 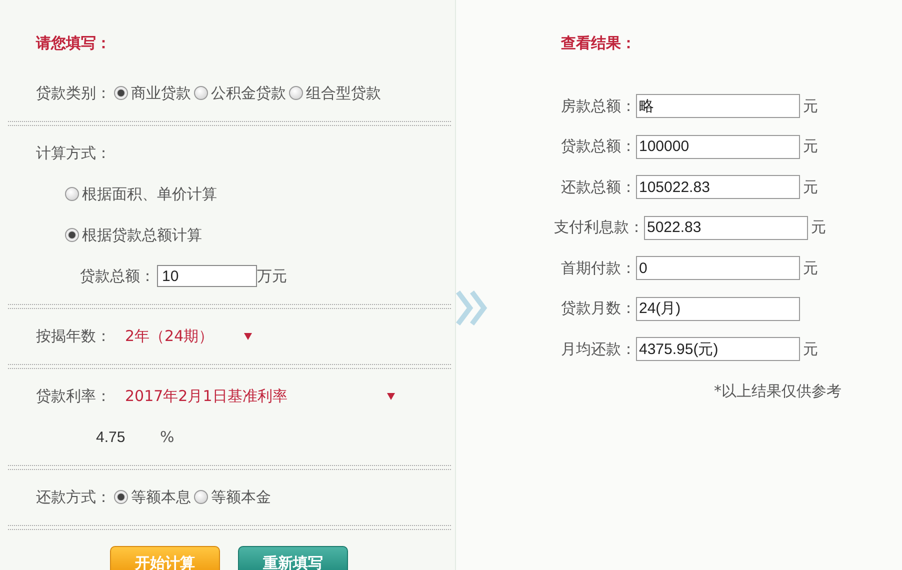 What do you see at coordinates (718, 187) in the screenshot?
I see `output-field: 105022.83` at bounding box center [718, 187].